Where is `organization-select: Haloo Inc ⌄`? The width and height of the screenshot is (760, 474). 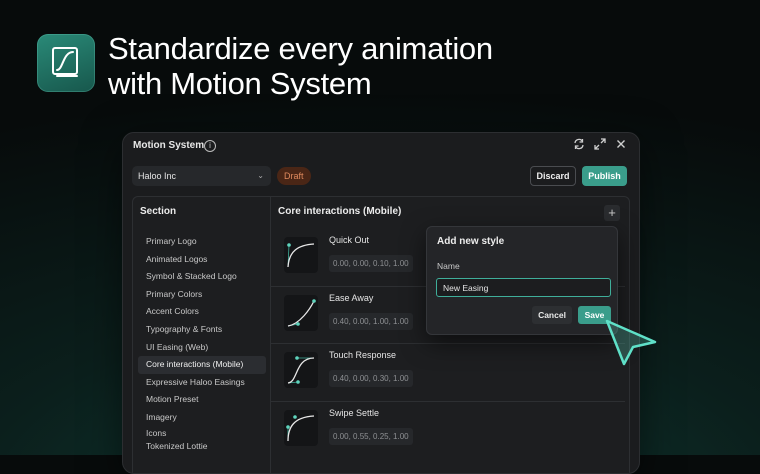
organization-select: Haloo Inc ⌄ is located at coordinates (201, 176).